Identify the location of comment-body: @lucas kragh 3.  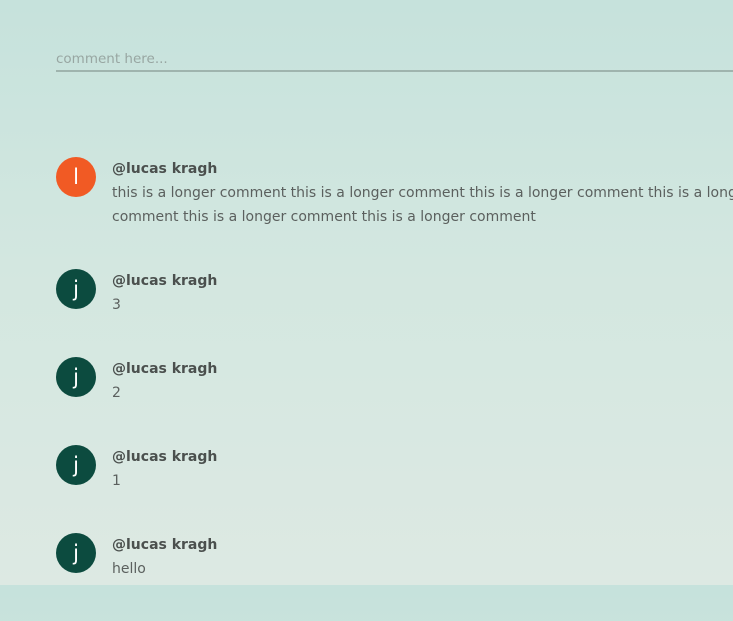
(422, 294).